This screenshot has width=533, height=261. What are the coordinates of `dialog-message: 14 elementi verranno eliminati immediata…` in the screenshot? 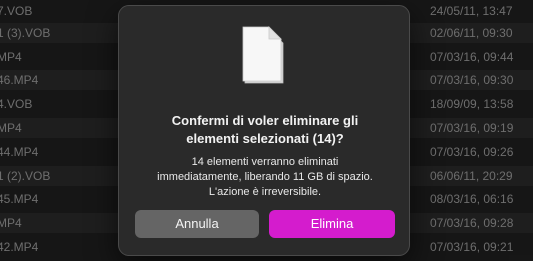 It's located at (265, 177).